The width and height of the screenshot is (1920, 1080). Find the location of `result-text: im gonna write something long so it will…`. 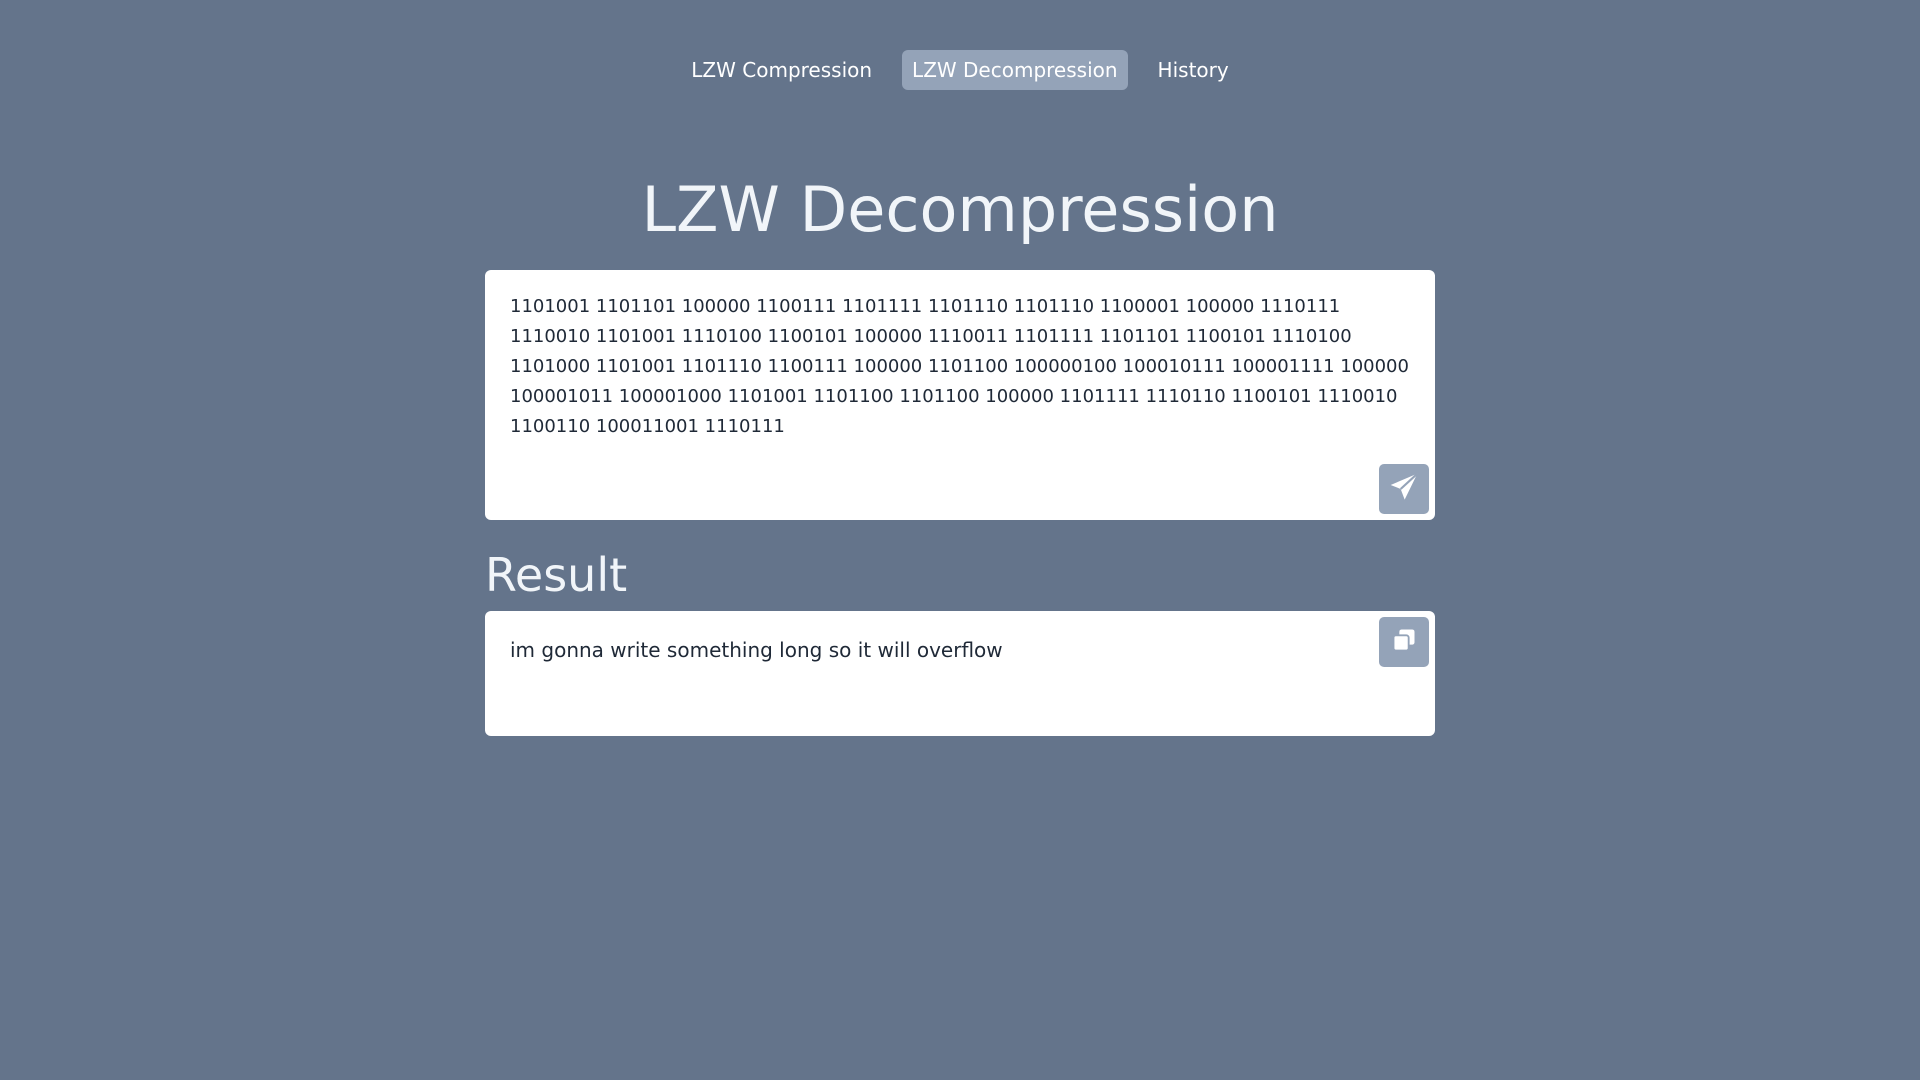

result-text: im gonna write something long so it will… is located at coordinates (756, 650).